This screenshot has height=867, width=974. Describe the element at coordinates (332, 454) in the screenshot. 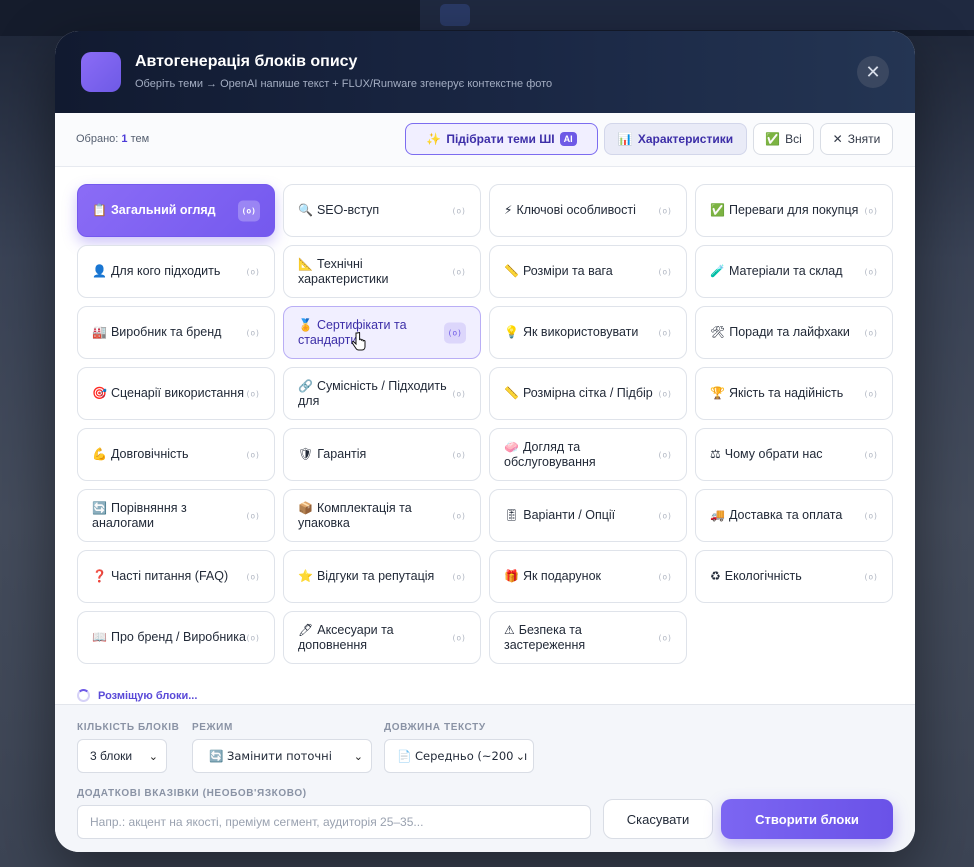

I see `topic-text: 🛡 Гарантія` at that location.